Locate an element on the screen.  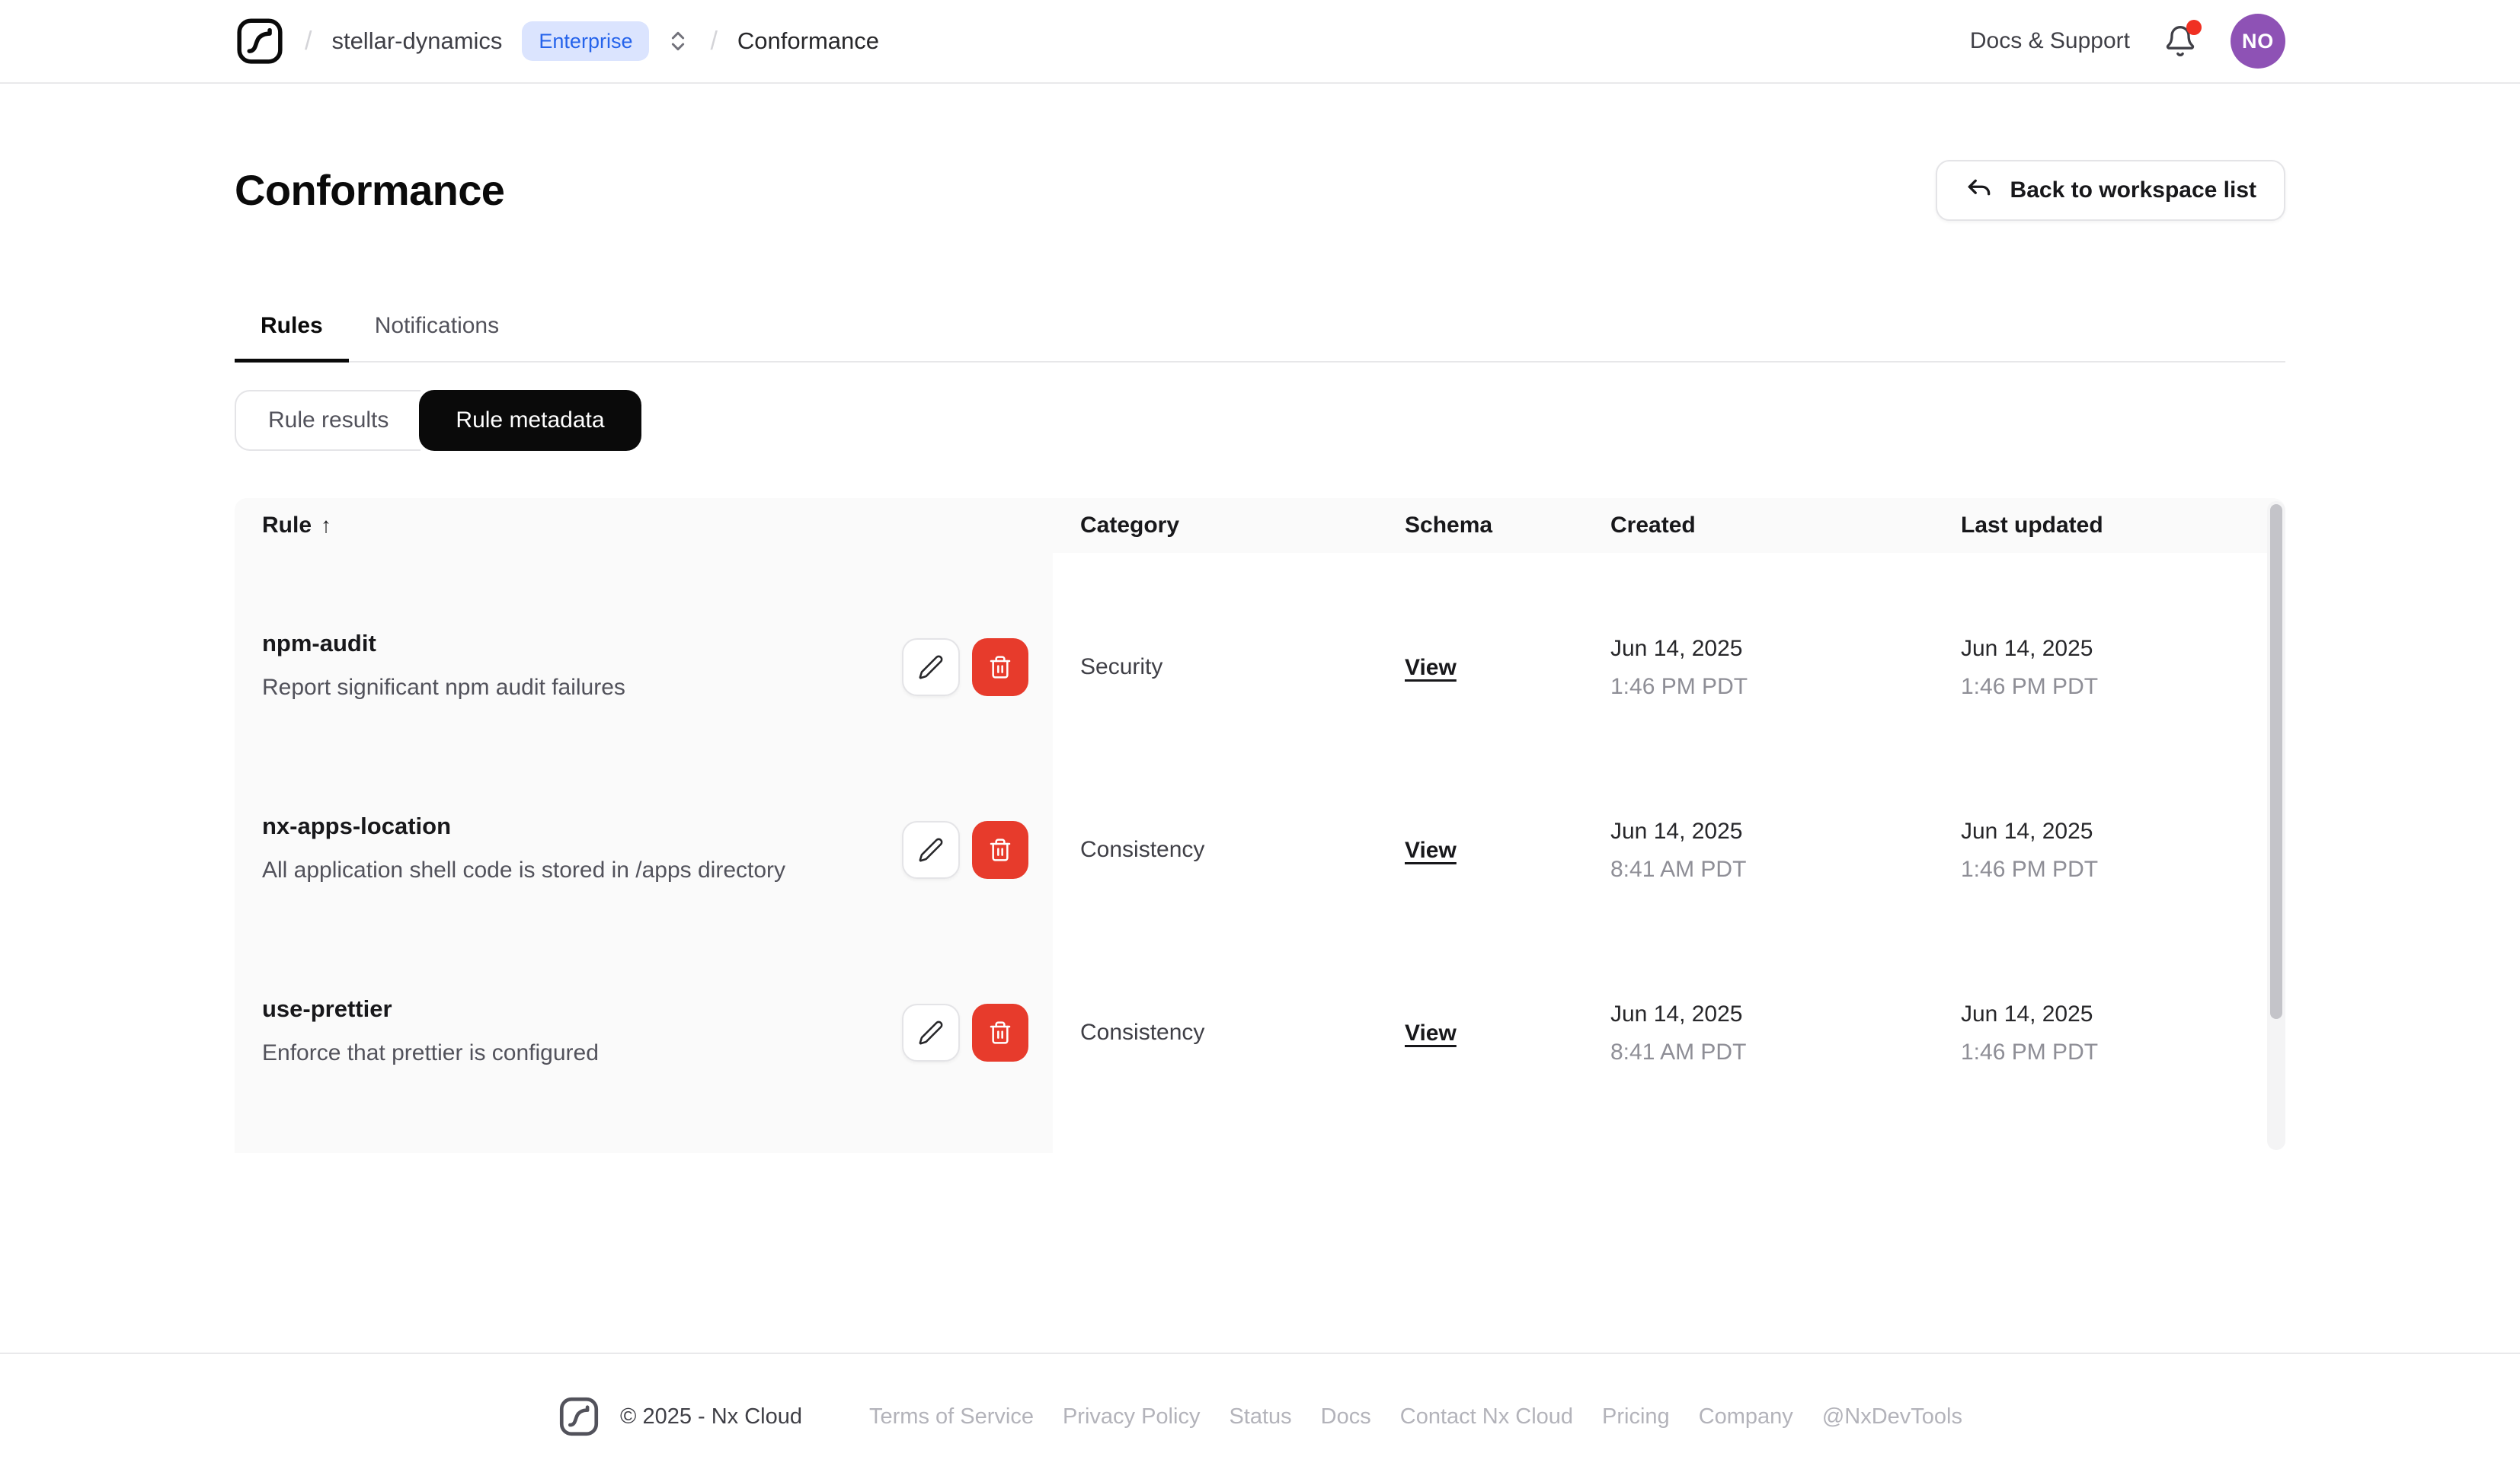
chevrons-up-down-icon is located at coordinates (678, 41).